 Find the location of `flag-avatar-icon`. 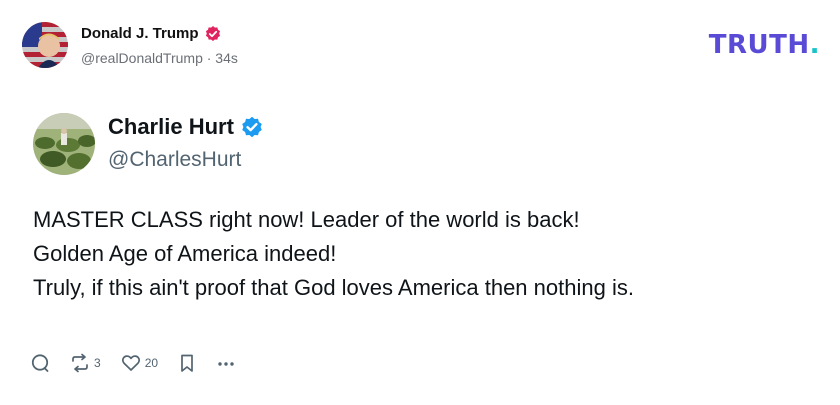

flag-avatar-icon is located at coordinates (45, 45).